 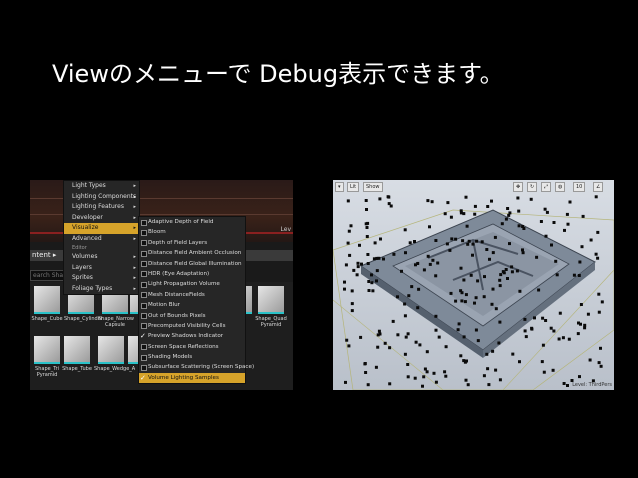 I want to click on visualize-item-label: Volume Lighting Samples, so click(x=183, y=377).